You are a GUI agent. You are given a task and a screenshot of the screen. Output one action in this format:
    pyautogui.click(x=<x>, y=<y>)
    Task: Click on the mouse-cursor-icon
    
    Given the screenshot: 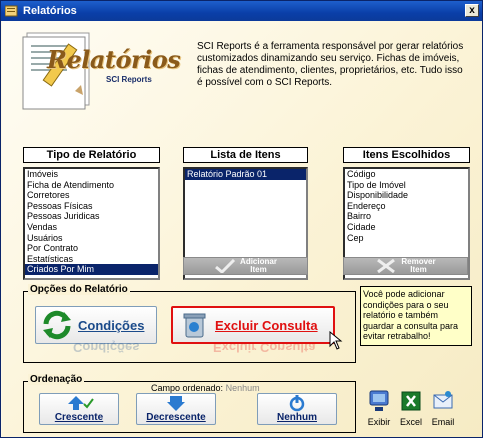 What is the action you would take?
    pyautogui.click(x=336, y=340)
    